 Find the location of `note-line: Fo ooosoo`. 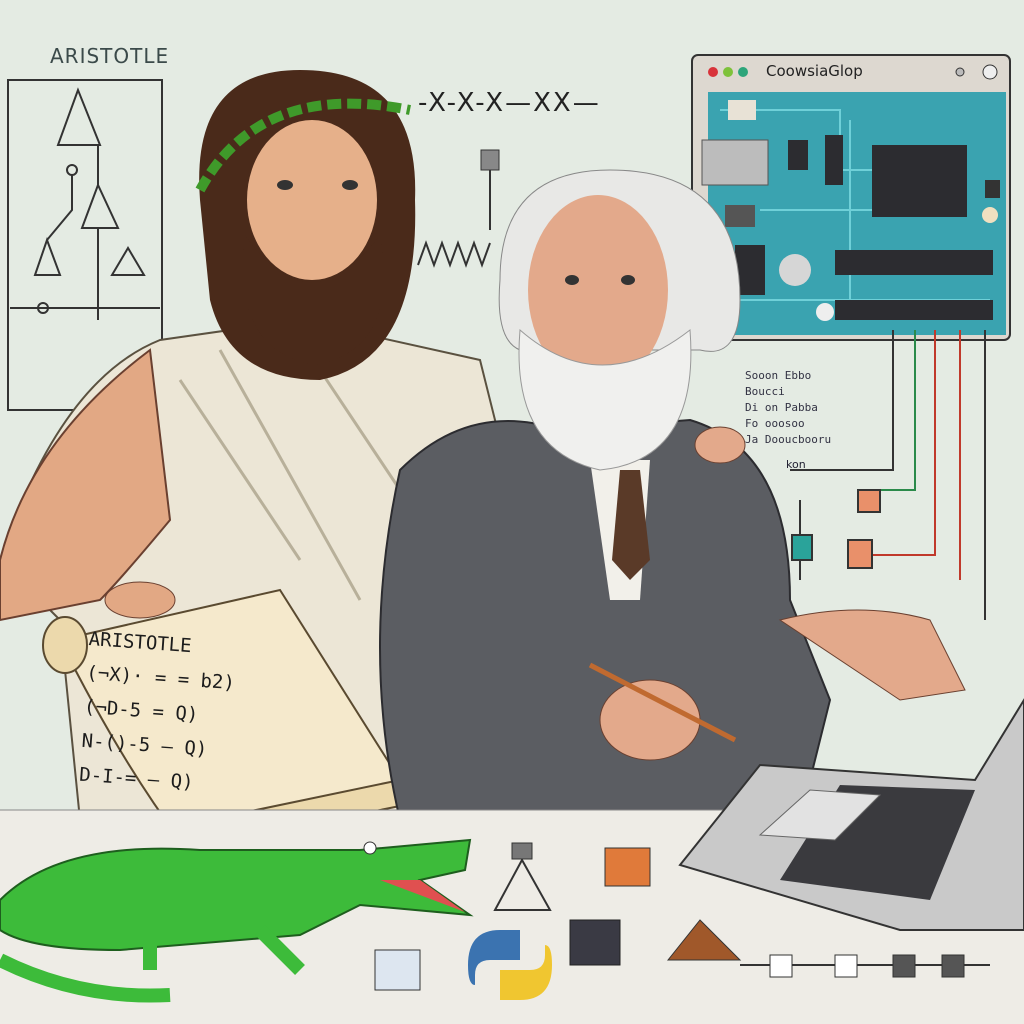

note-line: Fo ooosoo is located at coordinates (775, 423).